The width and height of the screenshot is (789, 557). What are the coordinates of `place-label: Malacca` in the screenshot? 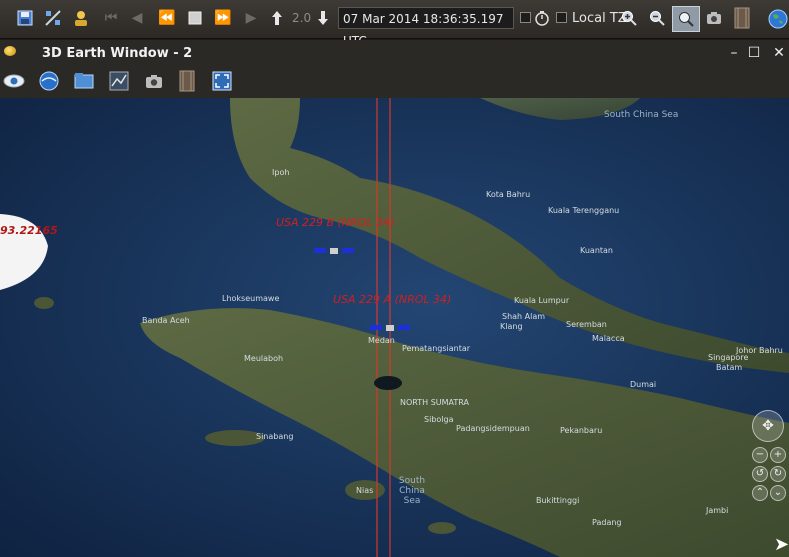 It's located at (608, 338).